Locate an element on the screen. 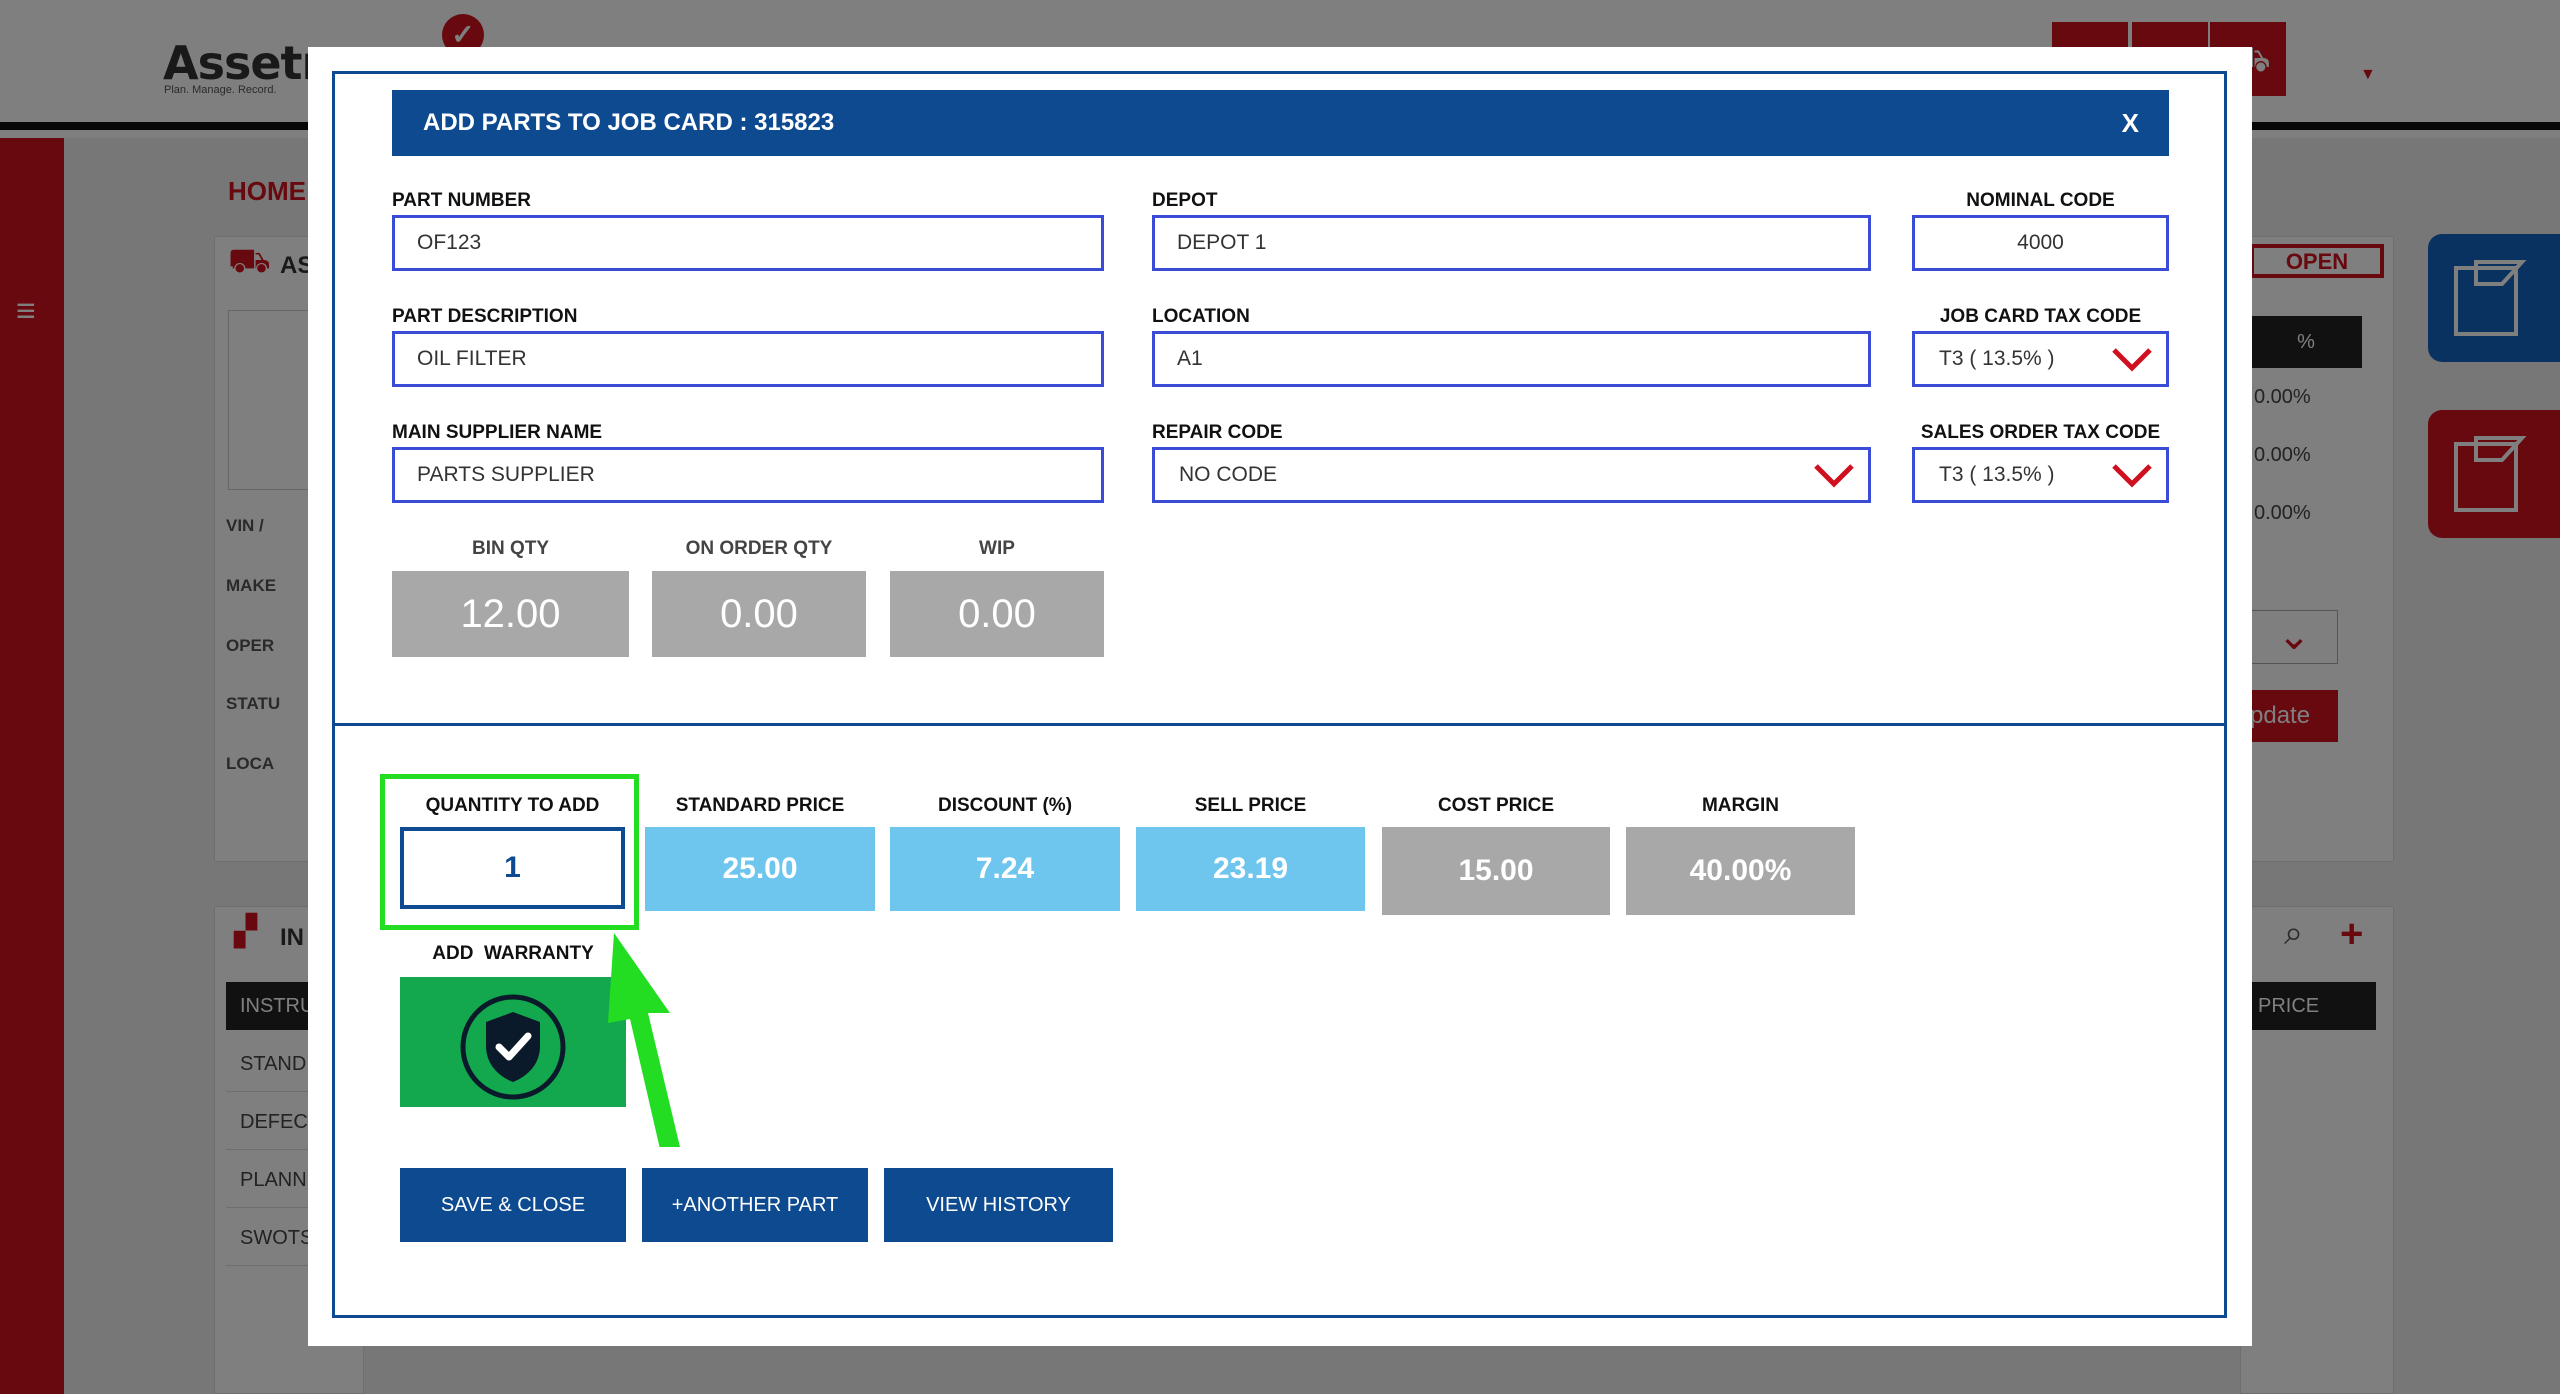 This screenshot has width=2560, height=1394. cost-price-label: COST PRICE is located at coordinates (1496, 805).